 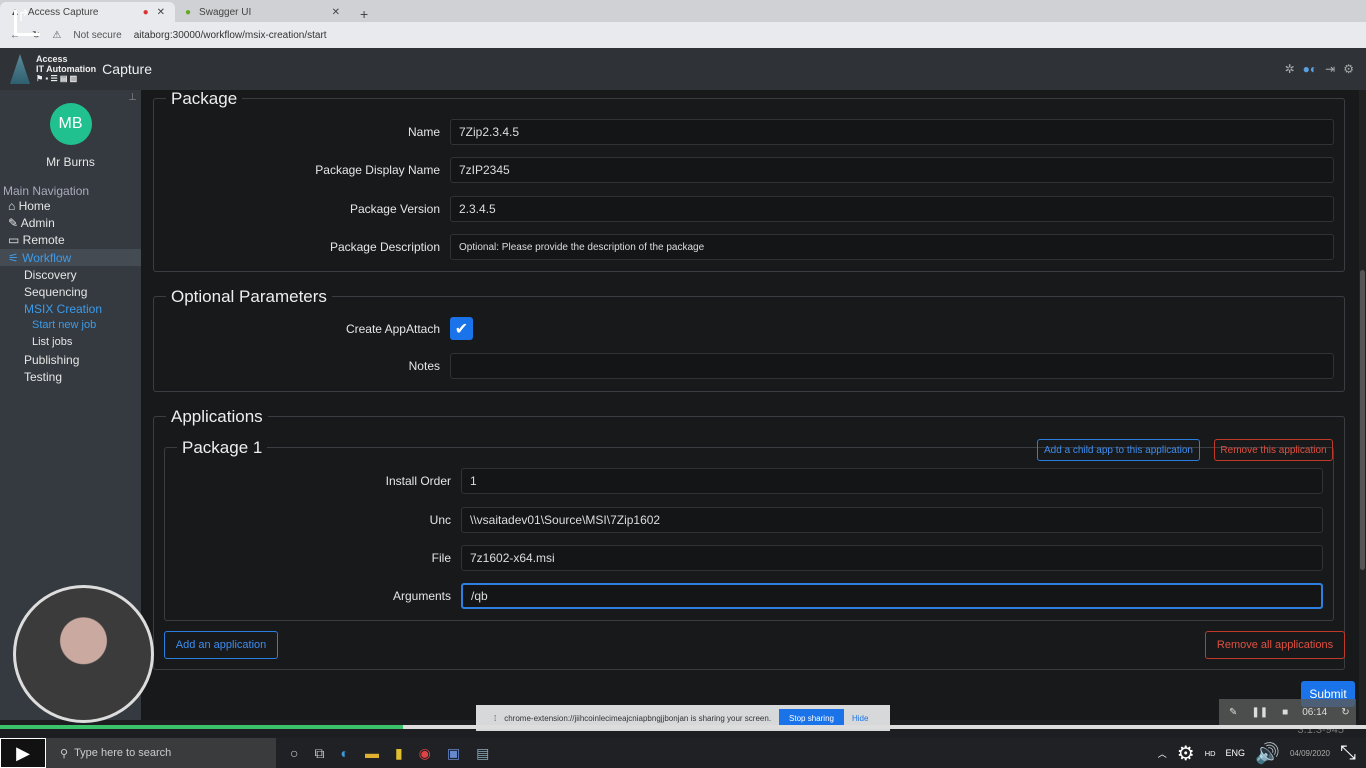 I want to click on theme-toggle: ●◐, so click(x=1310, y=69).